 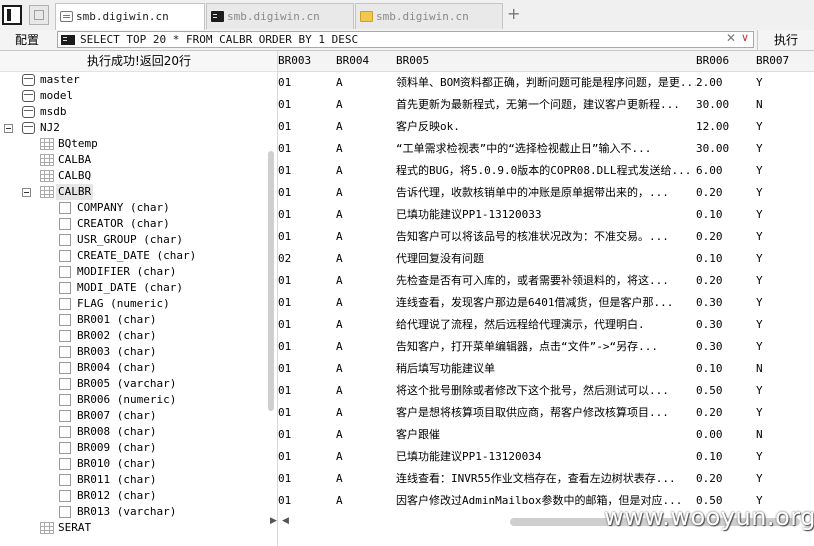 I want to click on table-cell: 代理回复没有问题, so click(x=546, y=259).